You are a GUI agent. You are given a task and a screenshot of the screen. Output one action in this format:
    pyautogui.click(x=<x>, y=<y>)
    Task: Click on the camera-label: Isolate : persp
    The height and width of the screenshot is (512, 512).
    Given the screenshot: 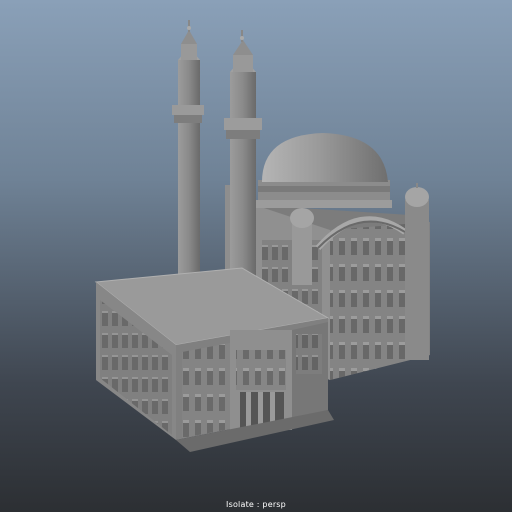 What is the action you would take?
    pyautogui.click(x=256, y=504)
    